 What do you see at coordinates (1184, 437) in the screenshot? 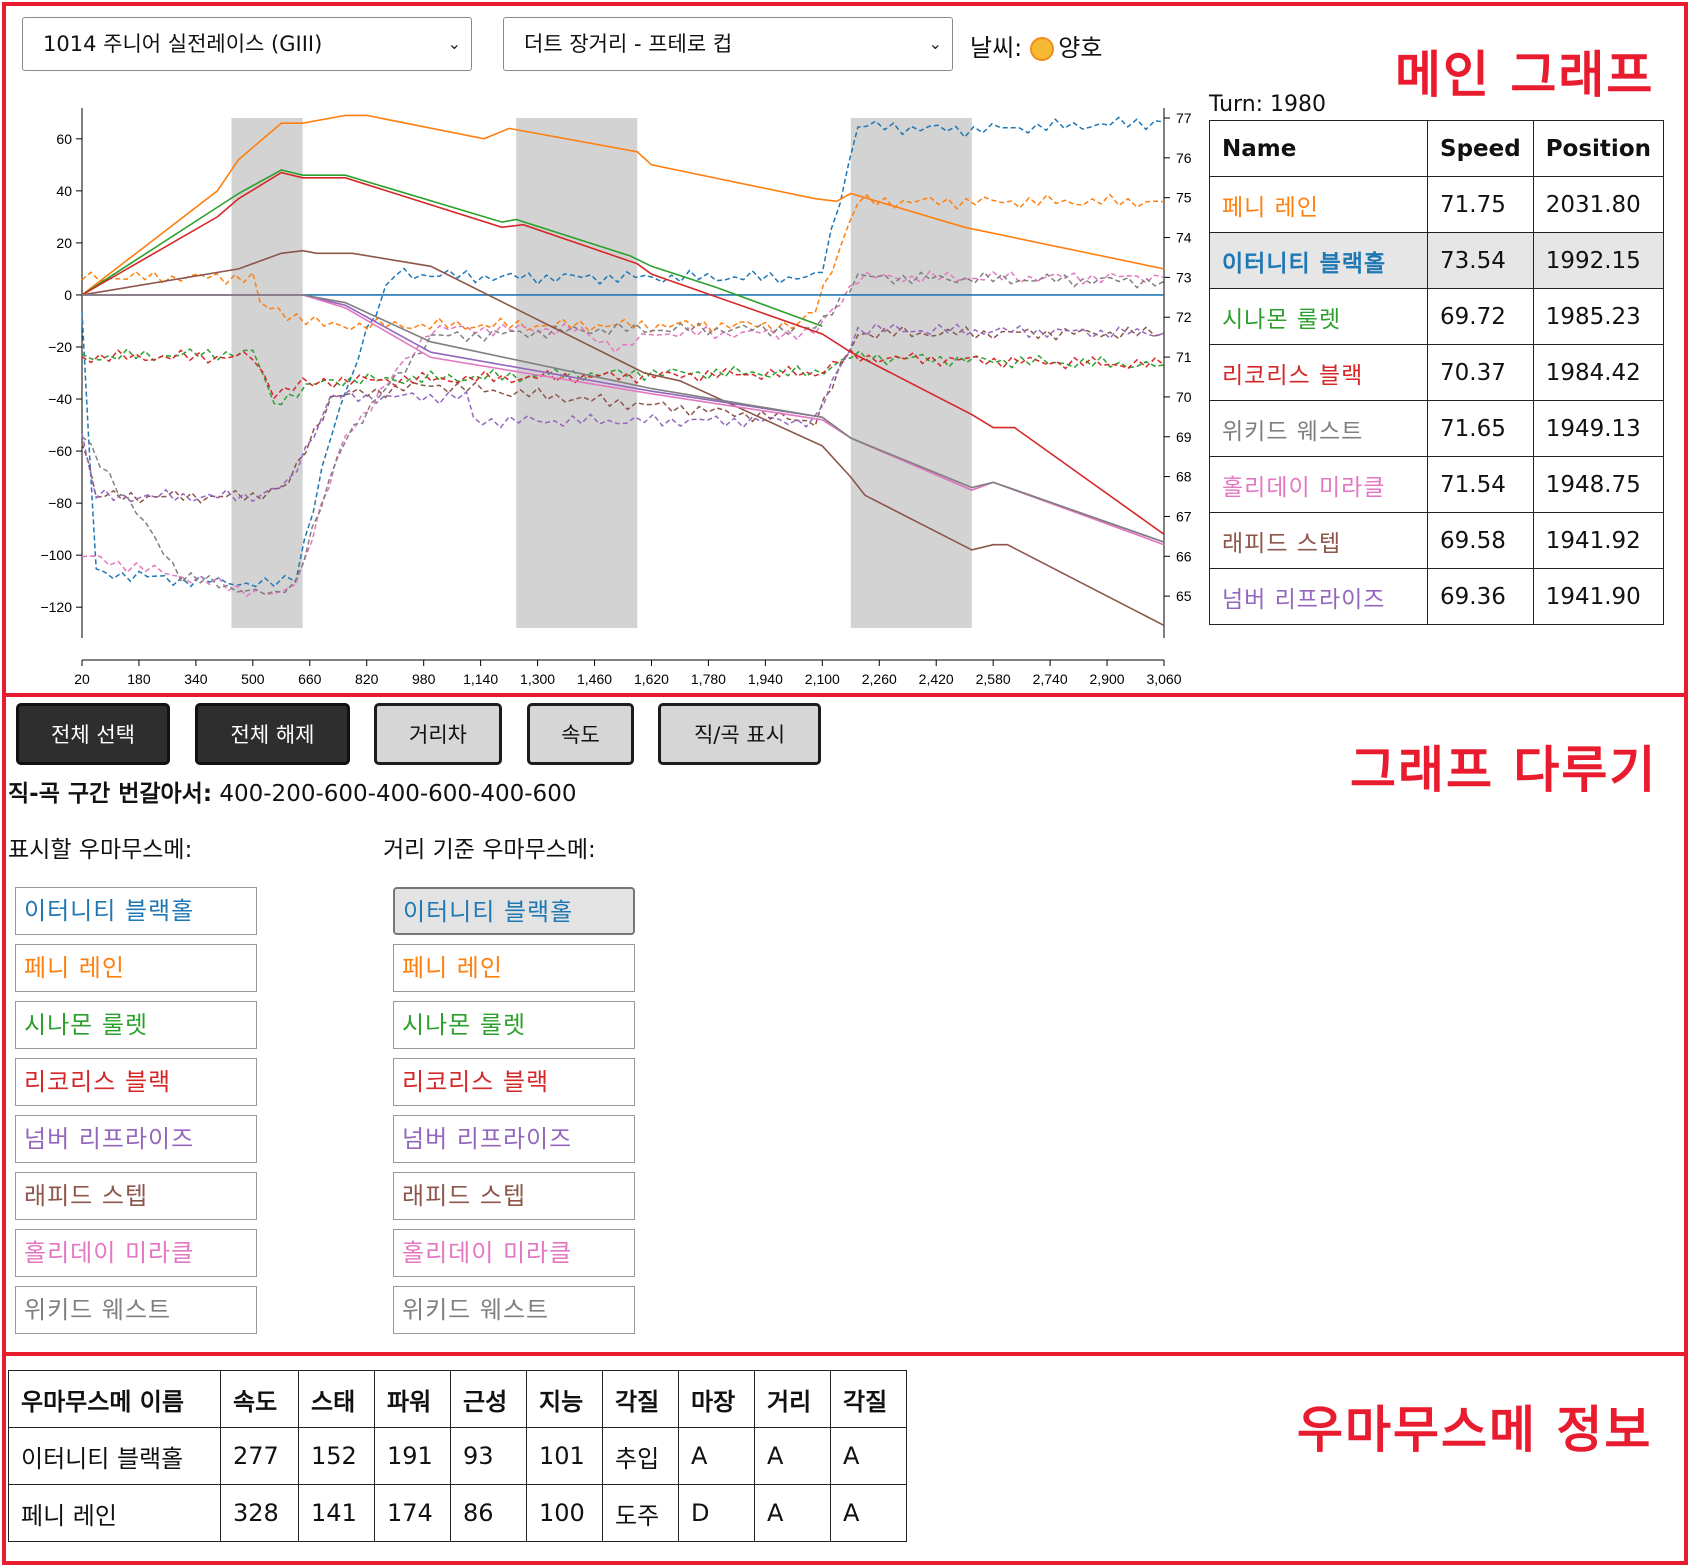
I see `y-right-tick-label: 69` at bounding box center [1184, 437].